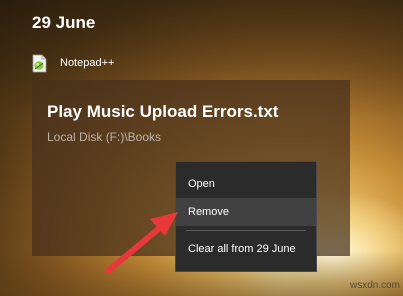 The height and width of the screenshot is (296, 403). What do you see at coordinates (201, 184) in the screenshot?
I see `menu-item-label: Open` at bounding box center [201, 184].